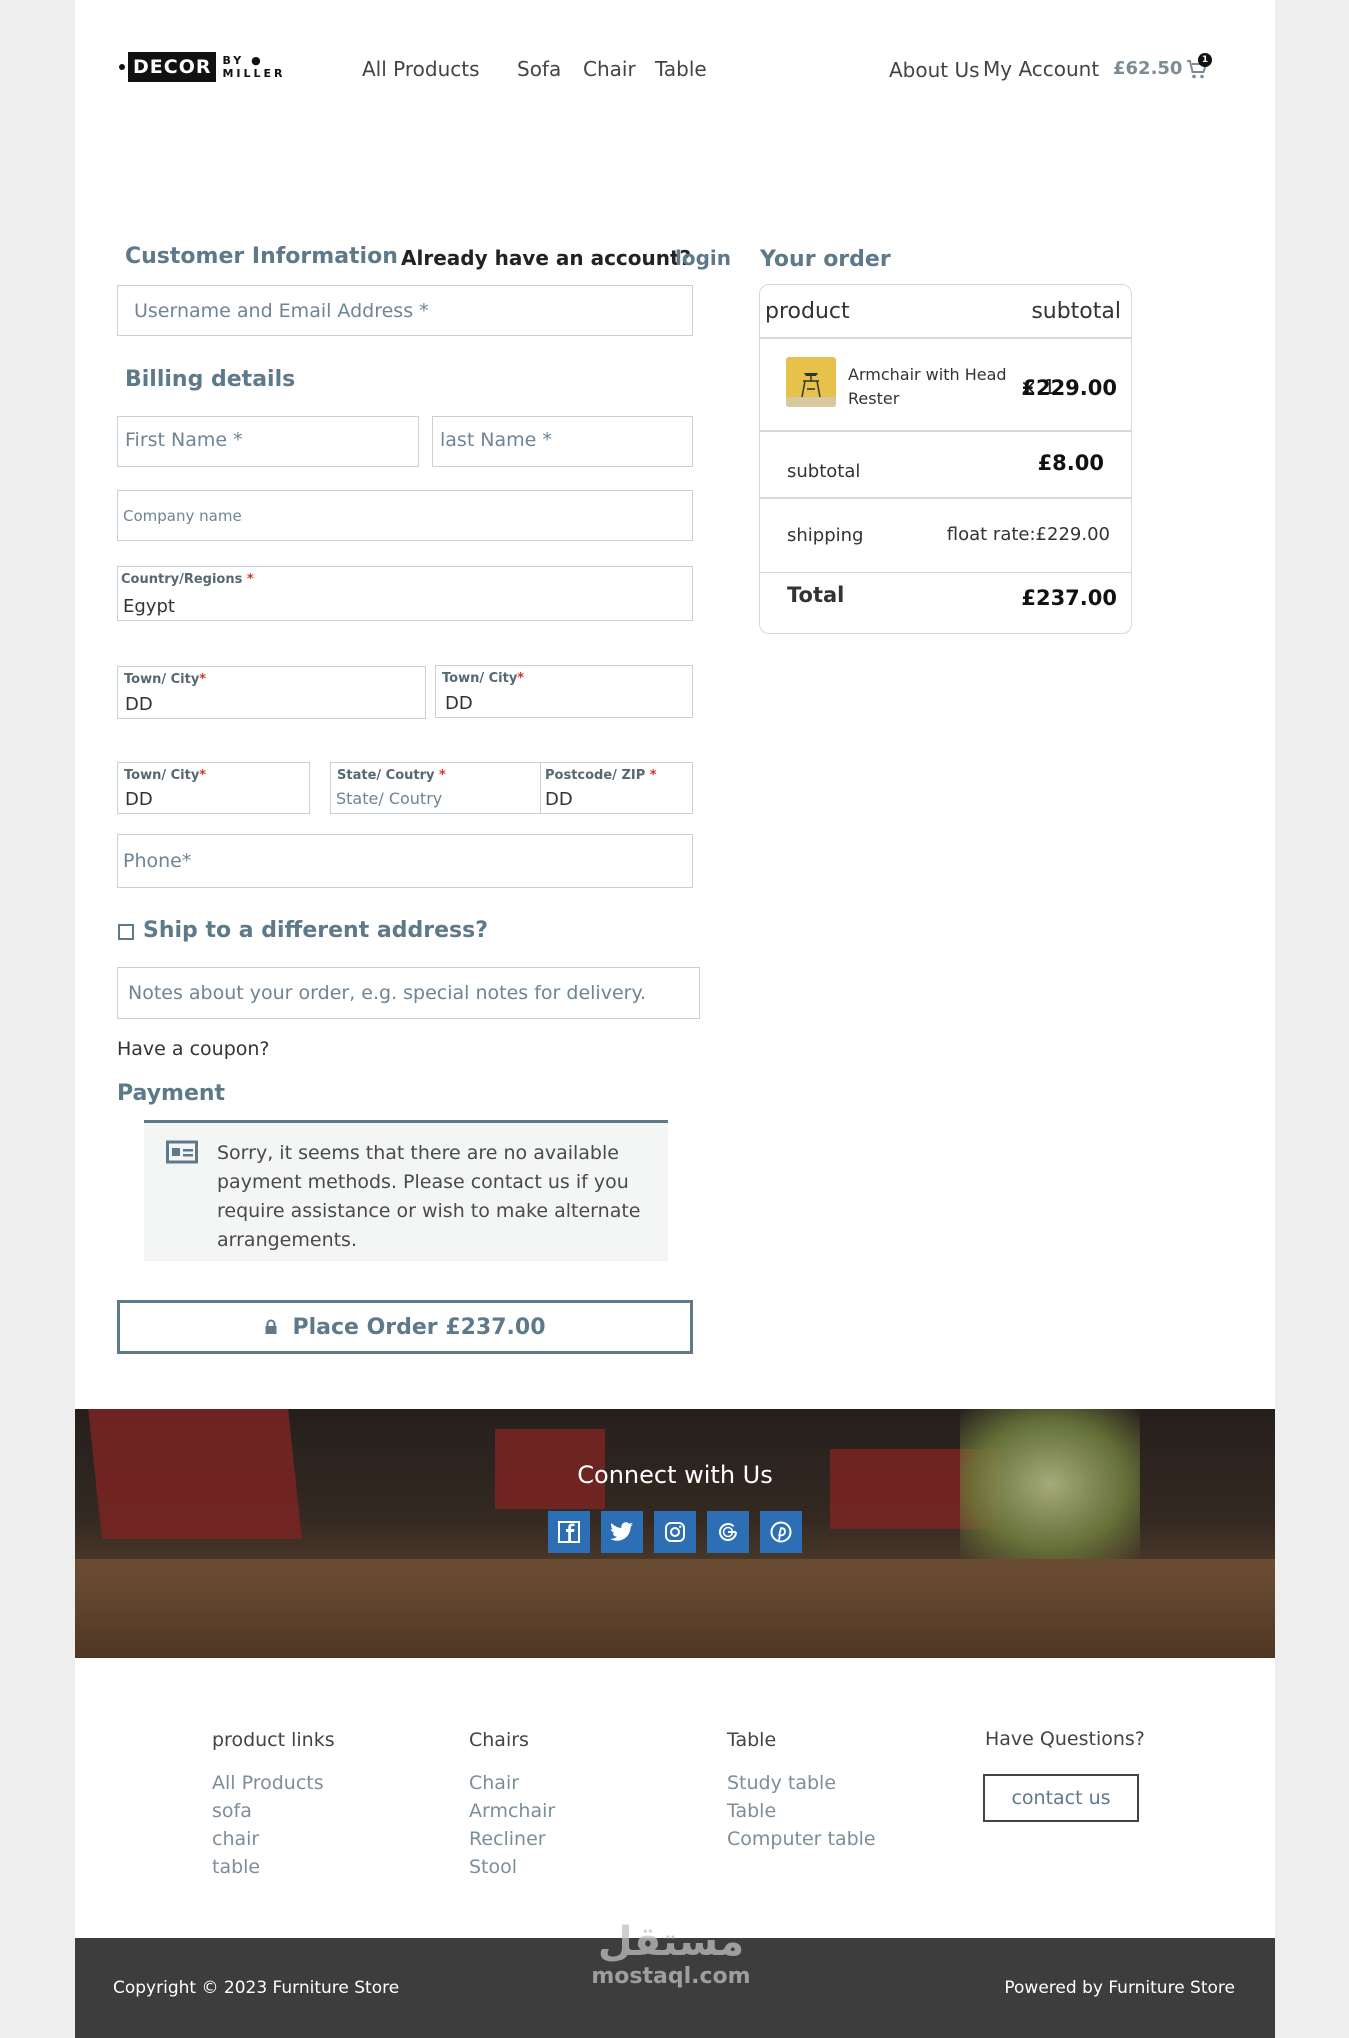  I want to click on footer-link-computer-table: Computer table, so click(801, 1839).